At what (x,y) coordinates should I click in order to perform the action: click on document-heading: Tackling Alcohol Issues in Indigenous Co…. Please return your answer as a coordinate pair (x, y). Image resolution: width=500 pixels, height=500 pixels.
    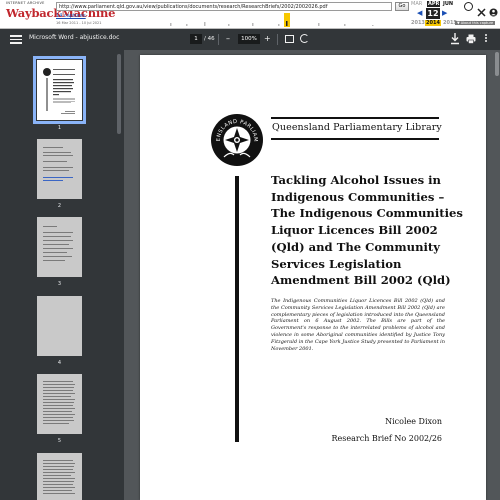
    Looking at the image, I should click on (367, 230).